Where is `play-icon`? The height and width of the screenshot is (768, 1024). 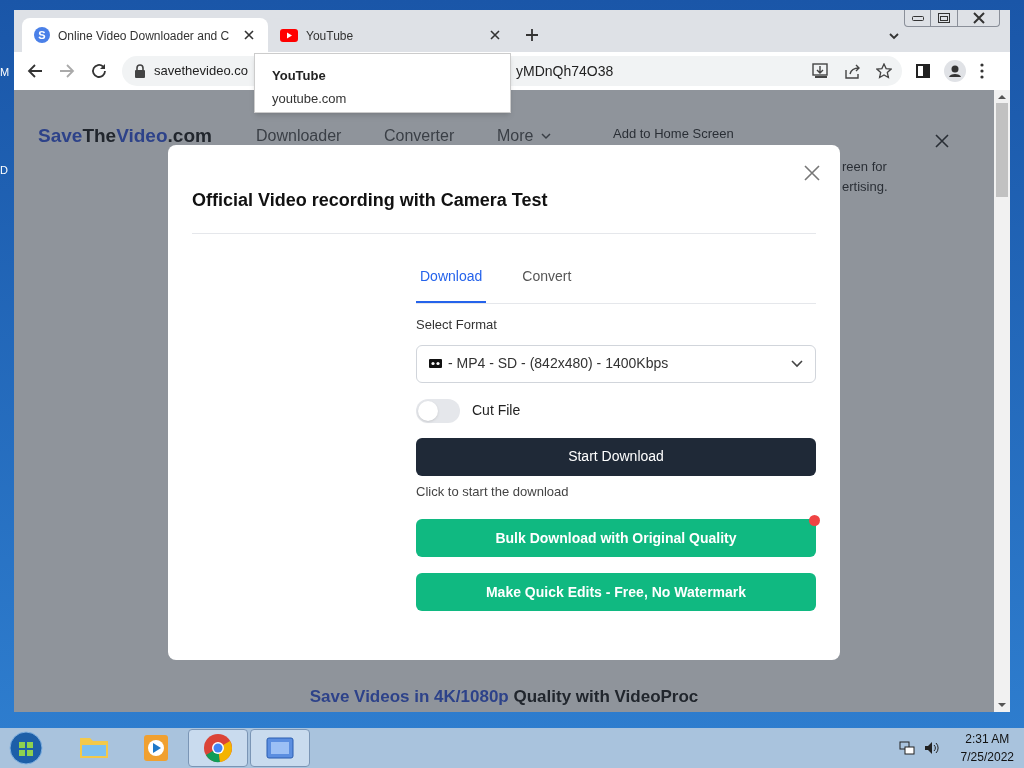 play-icon is located at coordinates (289, 35).